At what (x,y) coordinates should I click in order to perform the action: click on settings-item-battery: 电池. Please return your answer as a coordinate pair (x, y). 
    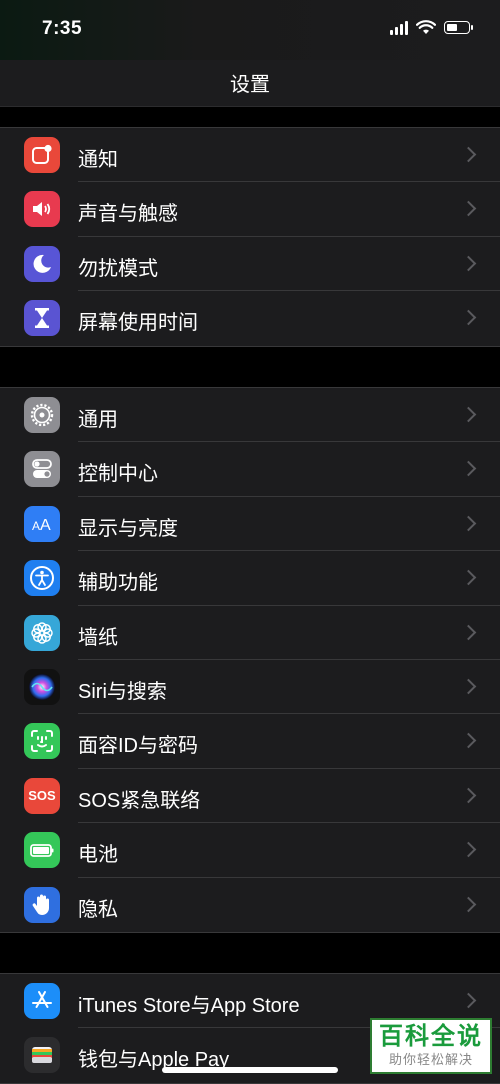
    Looking at the image, I should click on (250, 850).